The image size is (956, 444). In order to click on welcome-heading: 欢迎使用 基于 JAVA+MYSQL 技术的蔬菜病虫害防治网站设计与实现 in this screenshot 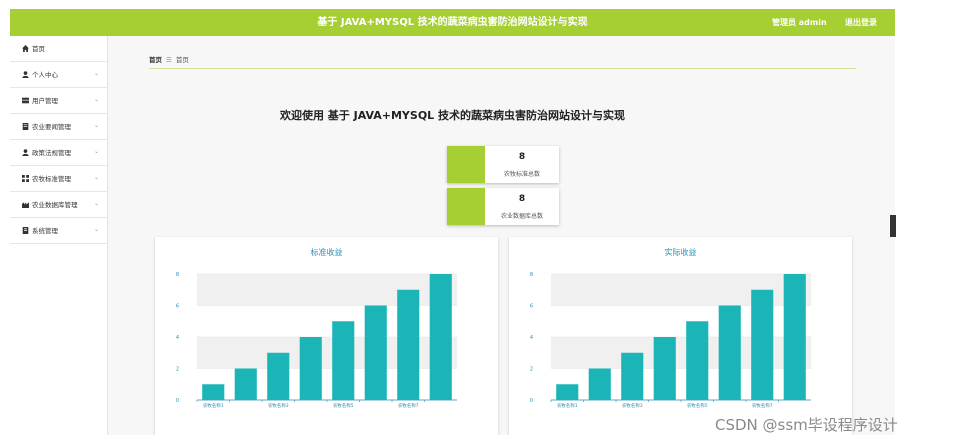, I will do `click(452, 115)`.